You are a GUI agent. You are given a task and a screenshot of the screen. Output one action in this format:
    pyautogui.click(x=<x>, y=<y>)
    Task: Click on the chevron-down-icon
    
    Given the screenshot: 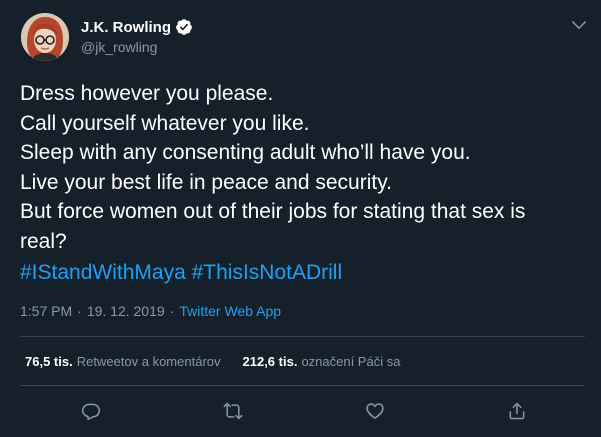 What is the action you would take?
    pyautogui.click(x=579, y=25)
    